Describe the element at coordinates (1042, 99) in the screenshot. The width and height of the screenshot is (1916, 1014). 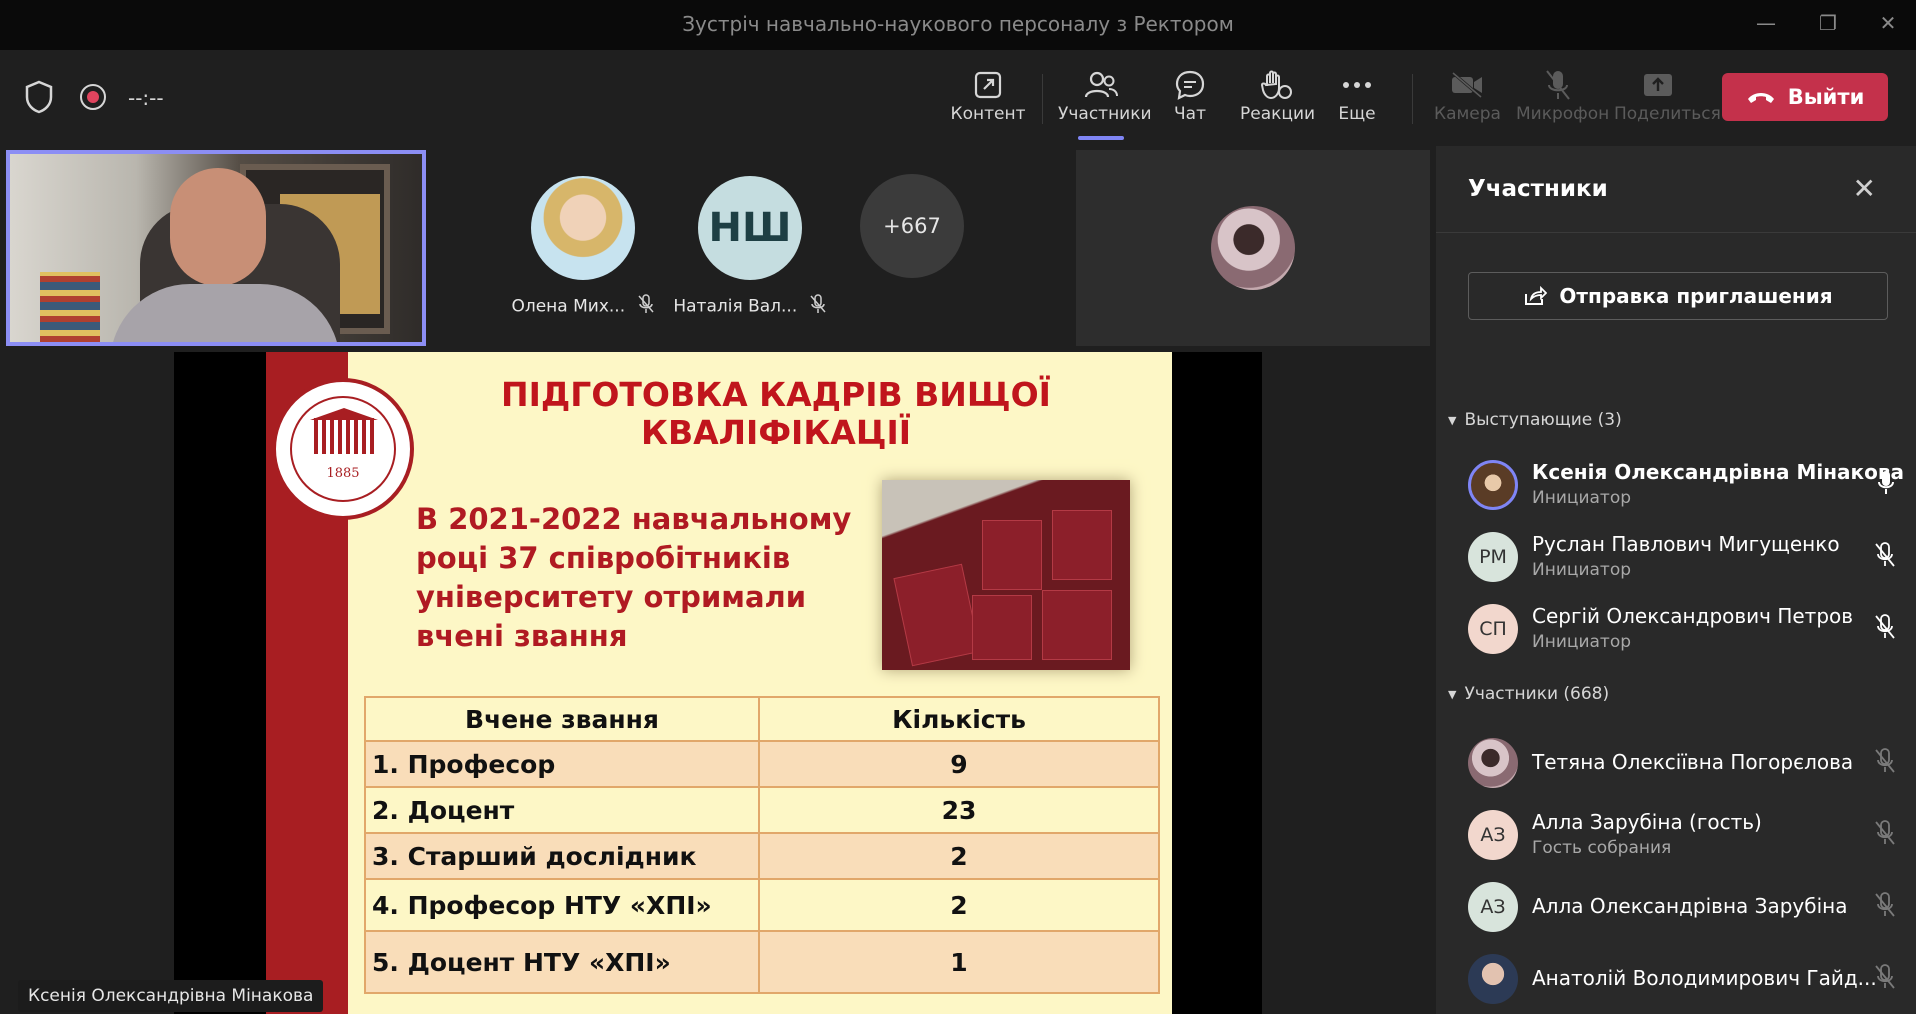
I see `toolbar-separator` at that location.